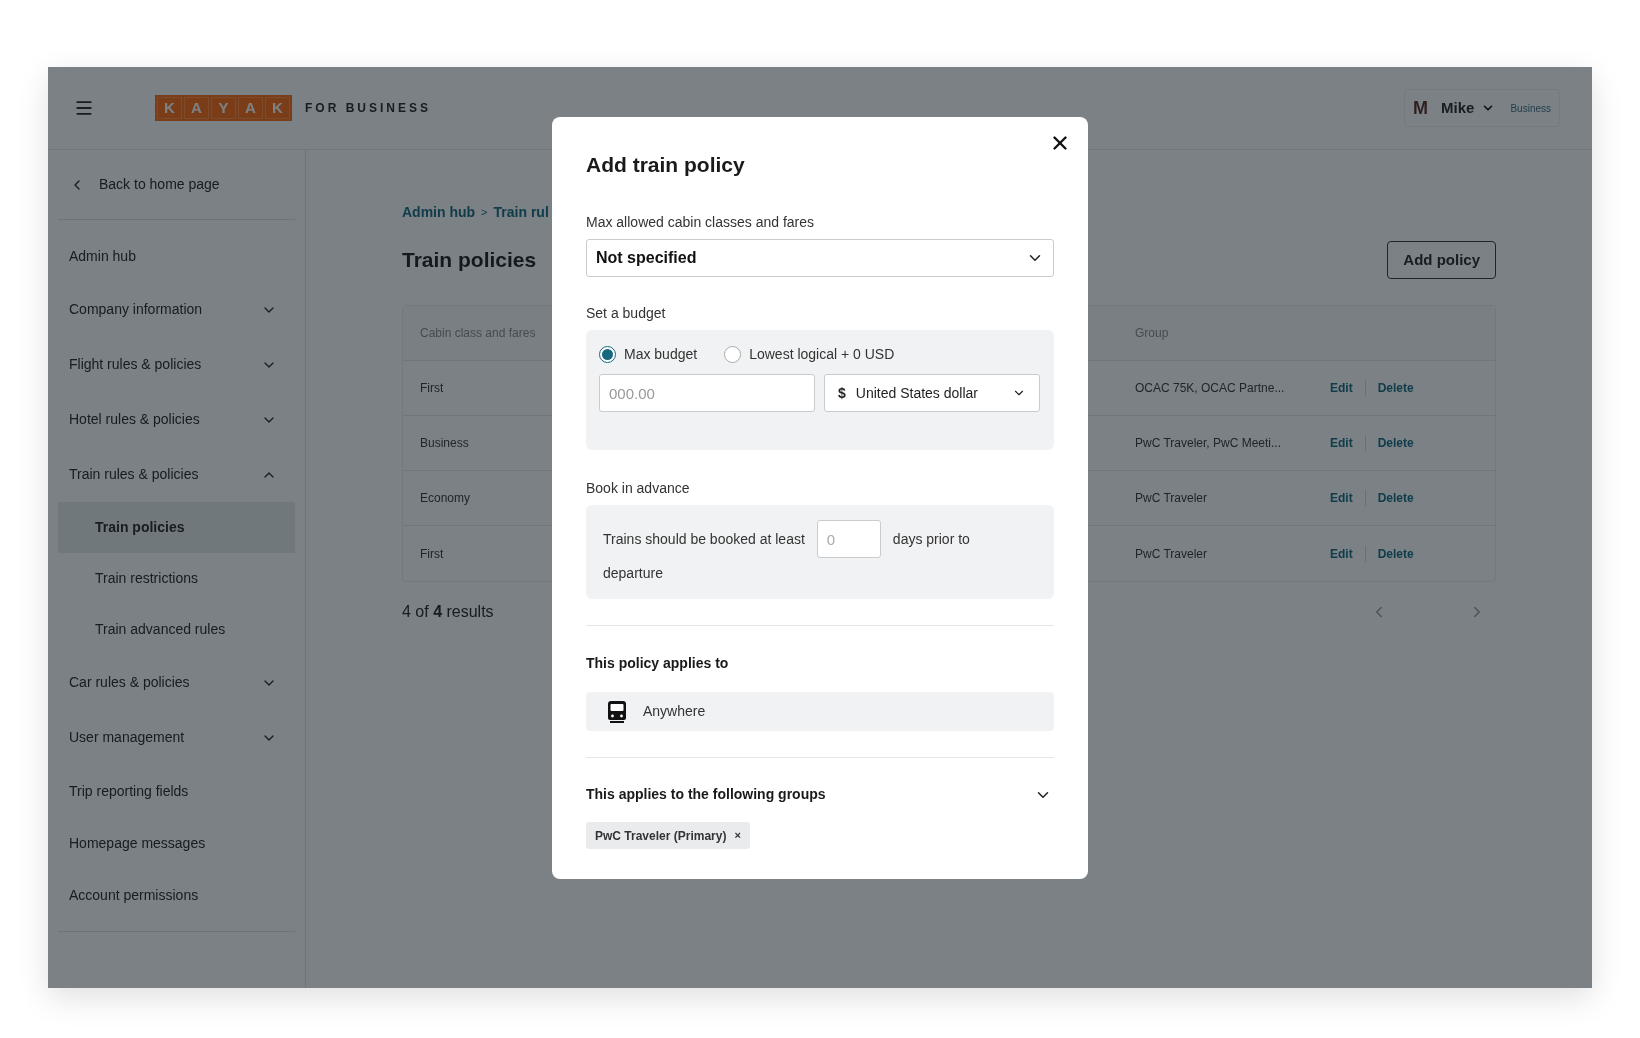 The width and height of the screenshot is (1640, 1038). What do you see at coordinates (469, 260) in the screenshot?
I see `page-title: Train policies` at bounding box center [469, 260].